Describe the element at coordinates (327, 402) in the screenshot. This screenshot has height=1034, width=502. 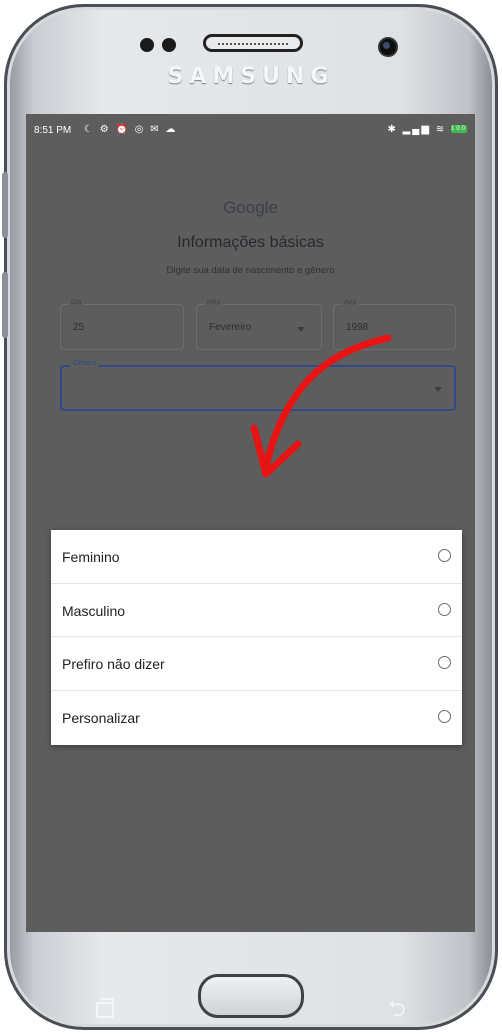
I see `arrow-shaft` at that location.